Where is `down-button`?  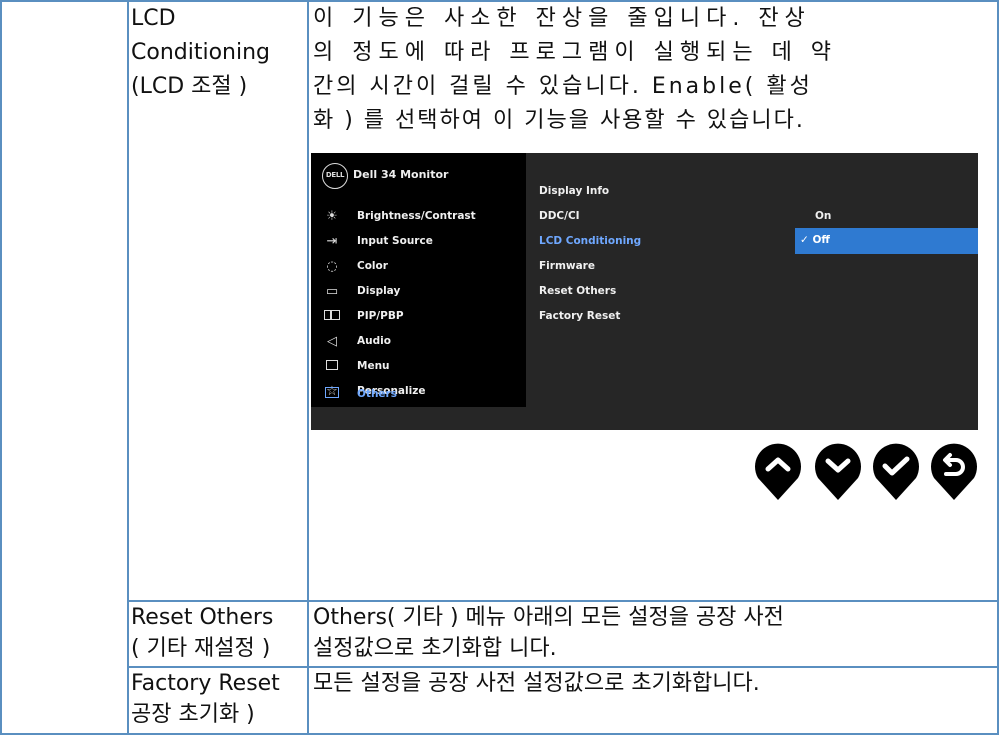
down-button is located at coordinates (838, 472).